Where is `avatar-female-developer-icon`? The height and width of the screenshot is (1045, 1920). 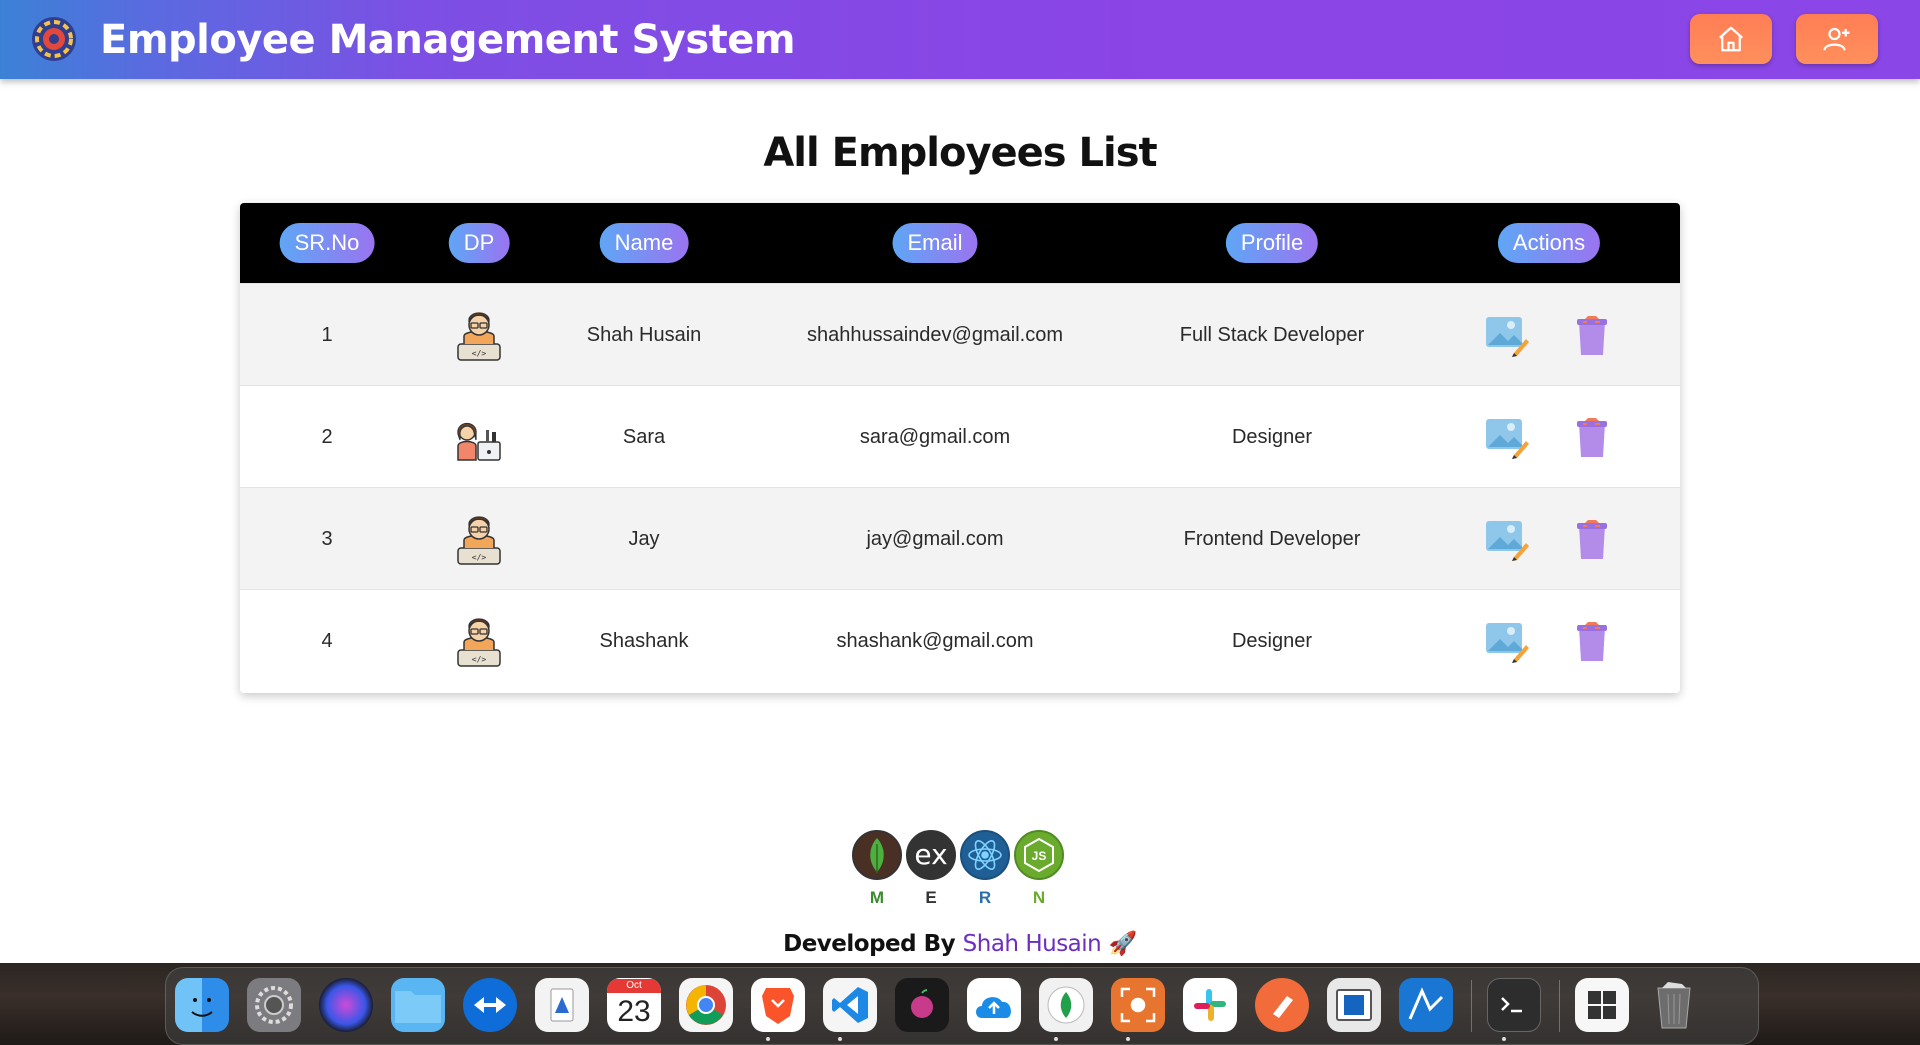 avatar-female-developer-icon is located at coordinates (479, 441).